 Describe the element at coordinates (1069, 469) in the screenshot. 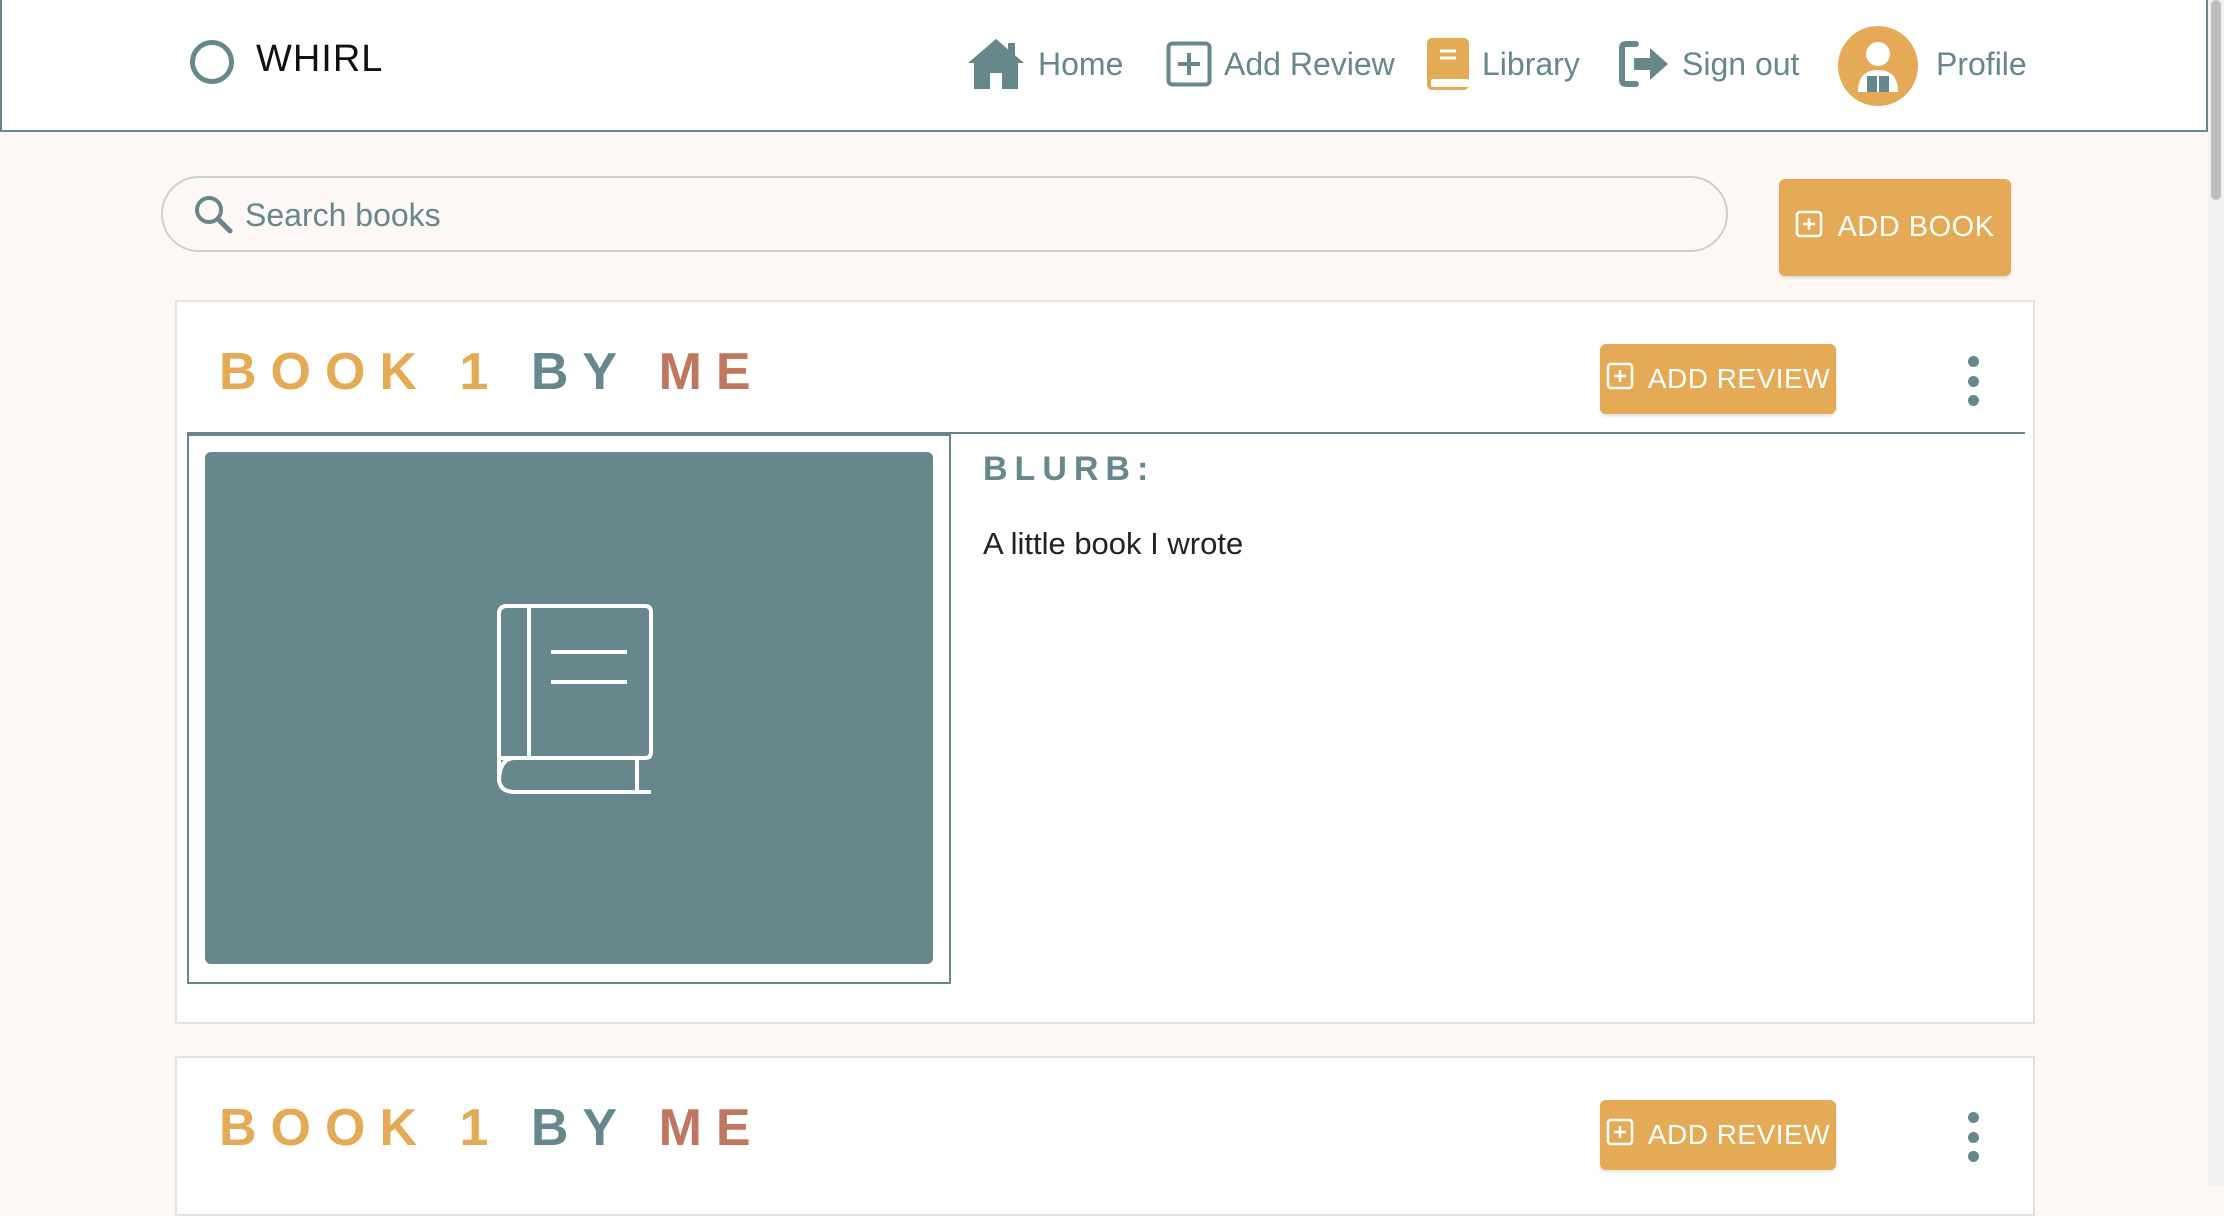

I see `blurb-label: BLURB:` at that location.